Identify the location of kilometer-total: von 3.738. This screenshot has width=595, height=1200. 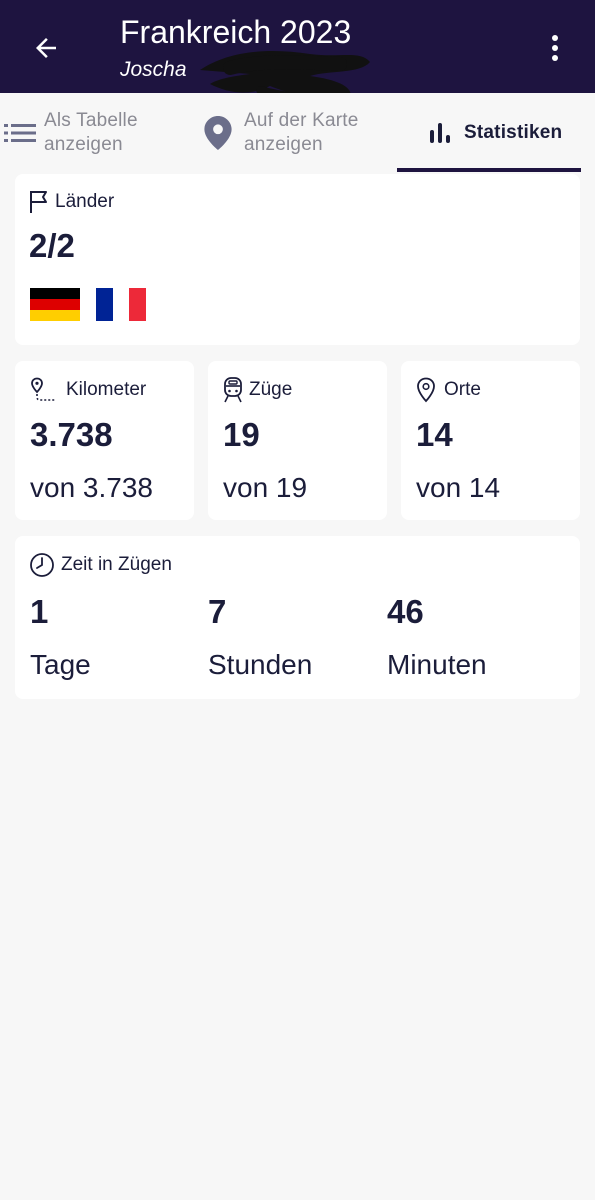
(91, 487).